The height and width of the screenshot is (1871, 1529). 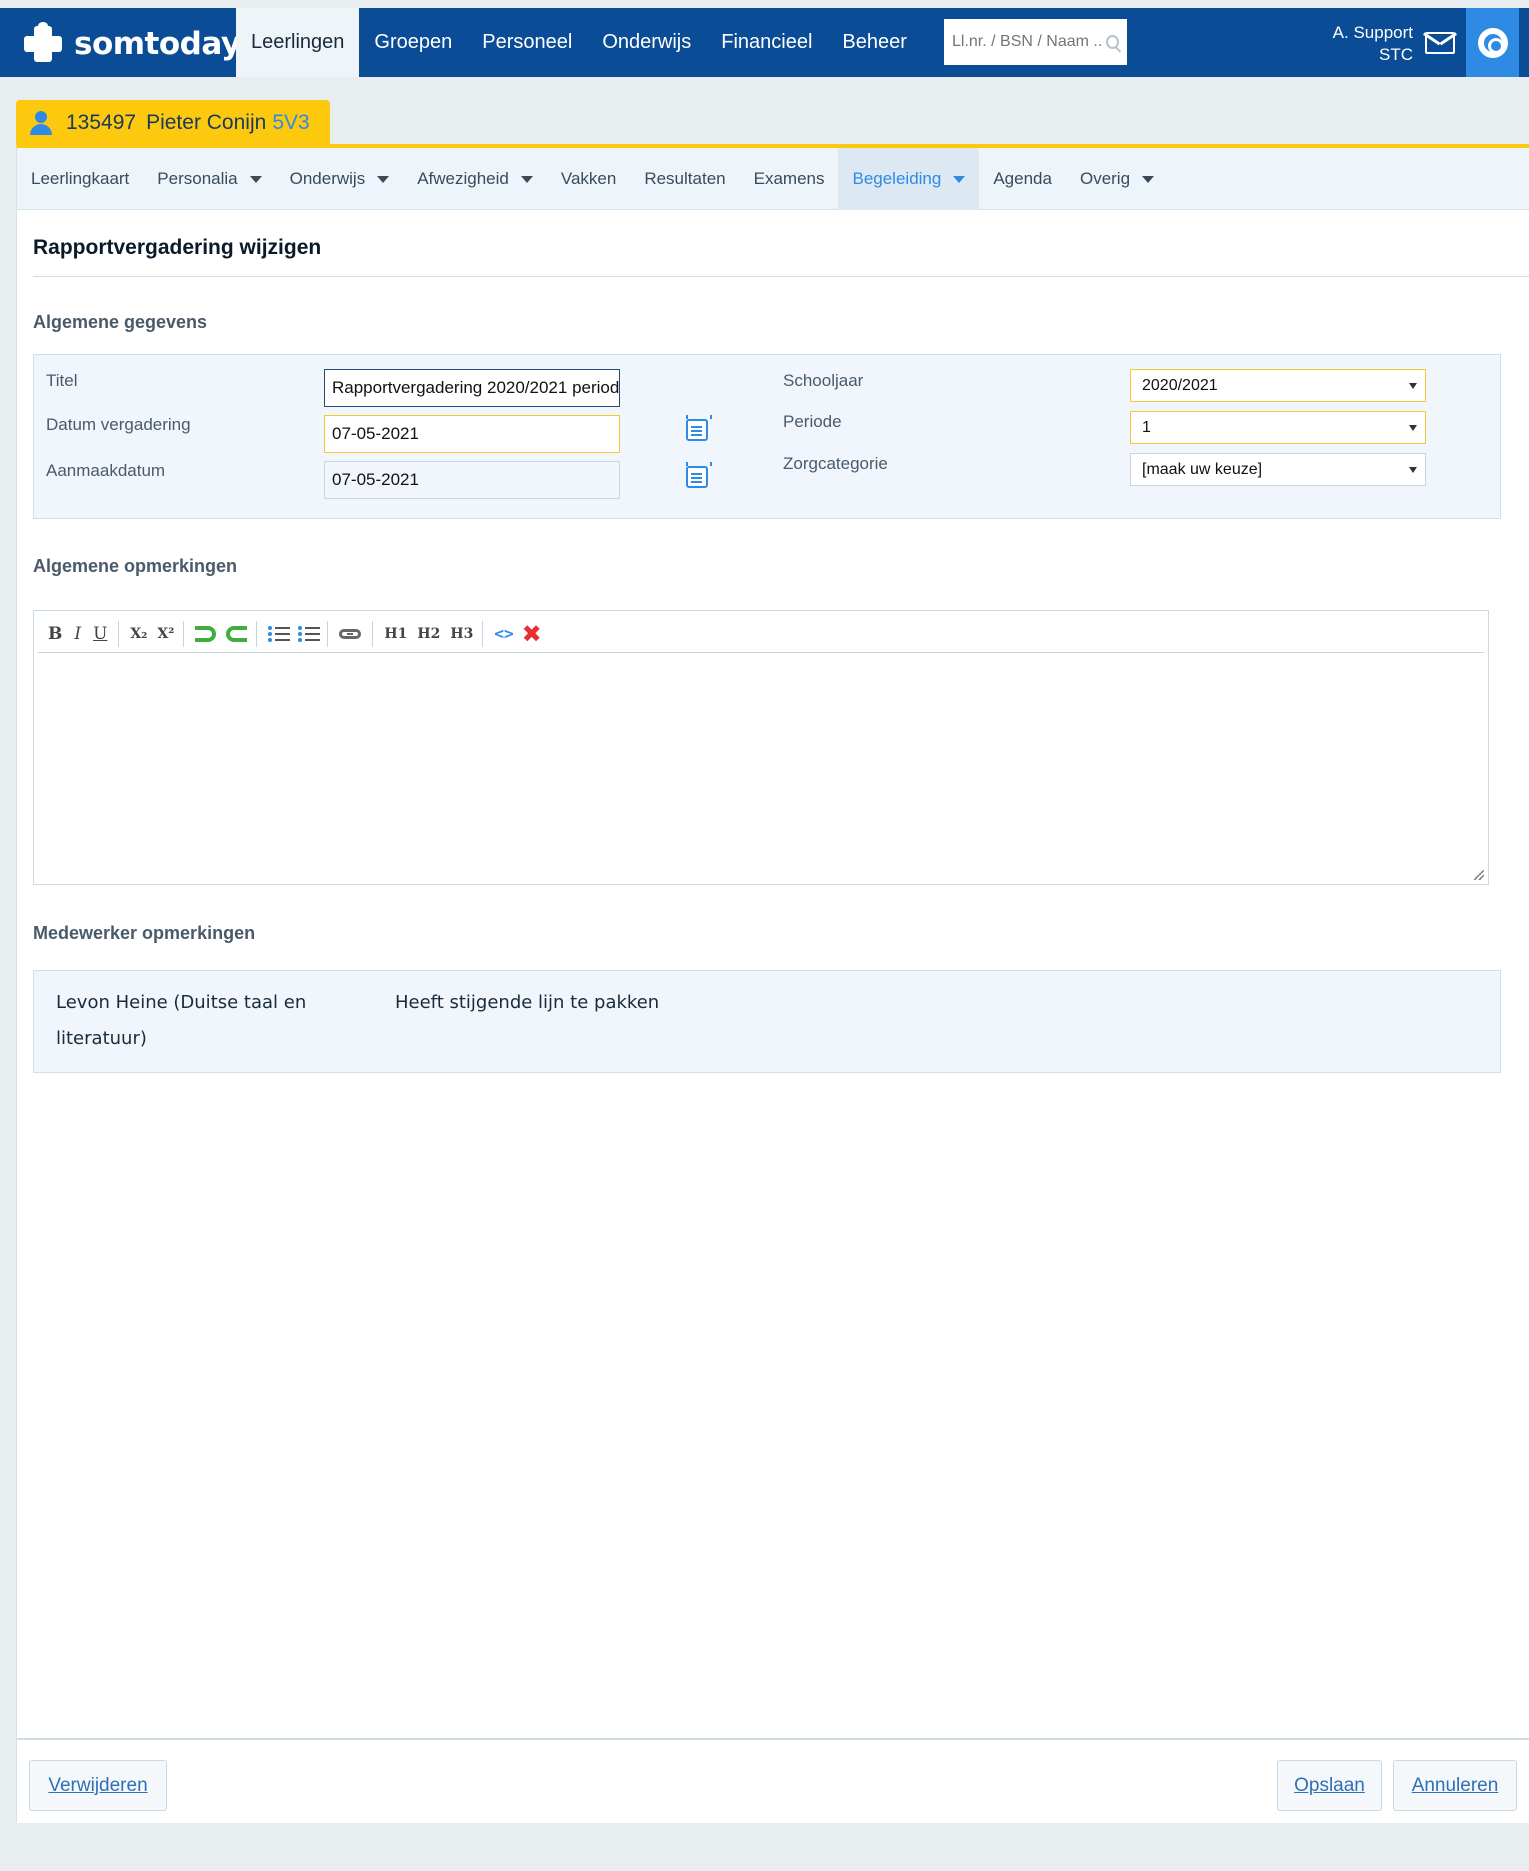 I want to click on tab-label: Agenda, so click(x=1022, y=178).